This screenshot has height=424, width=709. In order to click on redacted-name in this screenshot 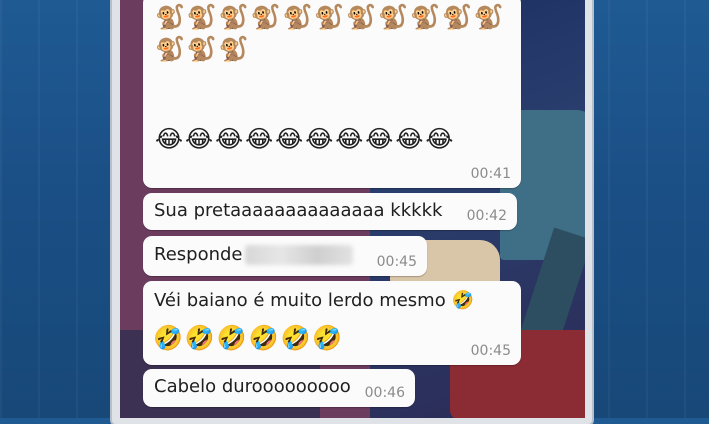, I will do `click(298, 255)`.